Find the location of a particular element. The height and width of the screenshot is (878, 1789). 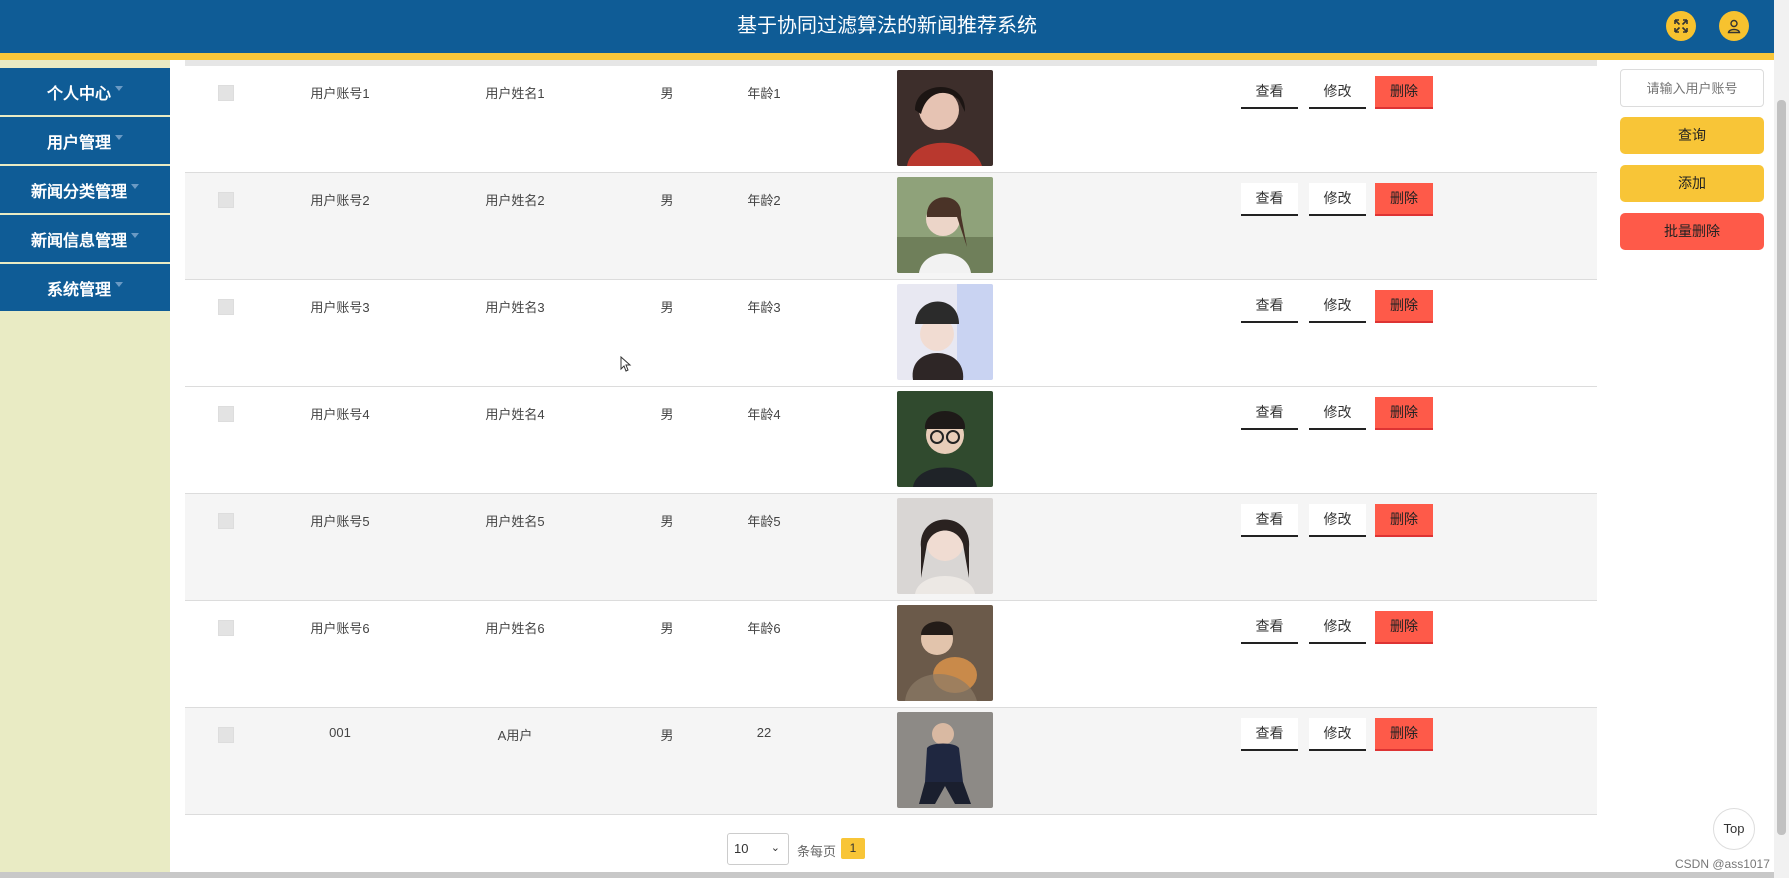

vertical-scrollbar is located at coordinates (1781, 439).